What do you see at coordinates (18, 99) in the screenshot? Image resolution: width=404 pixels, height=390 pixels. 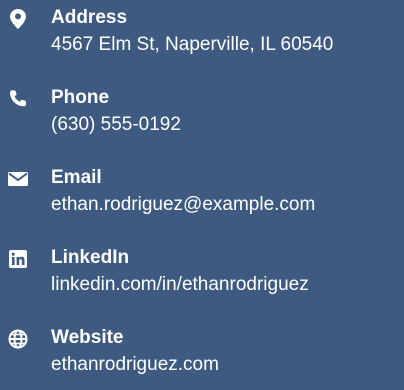 I see `phone-icon` at bounding box center [18, 99].